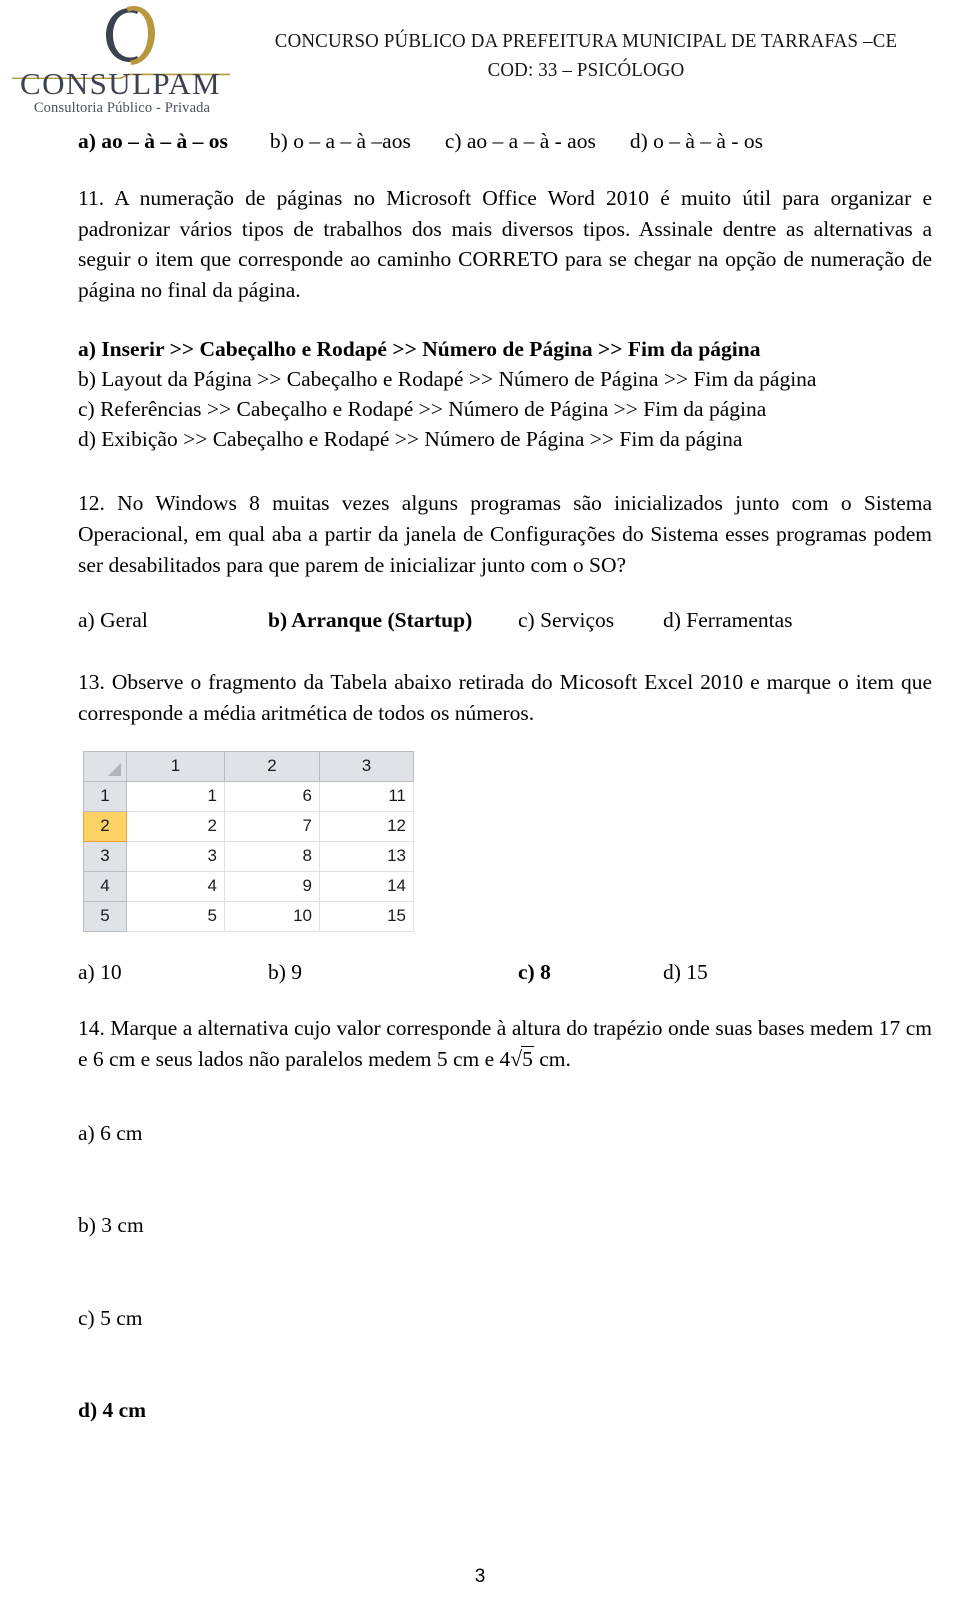  What do you see at coordinates (696, 141) in the screenshot?
I see `prev-option-d: d) o – à – à - os` at bounding box center [696, 141].